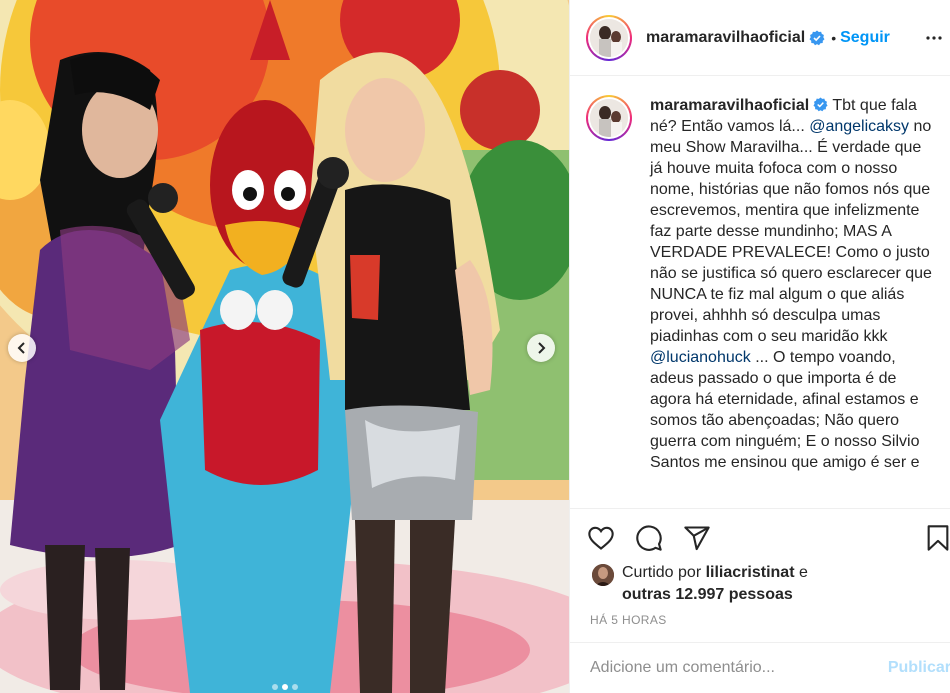 Image resolution: width=950 pixels, height=693 pixels. What do you see at coordinates (859, 126) in the screenshot?
I see `mention-link: @angelicaksy` at bounding box center [859, 126].